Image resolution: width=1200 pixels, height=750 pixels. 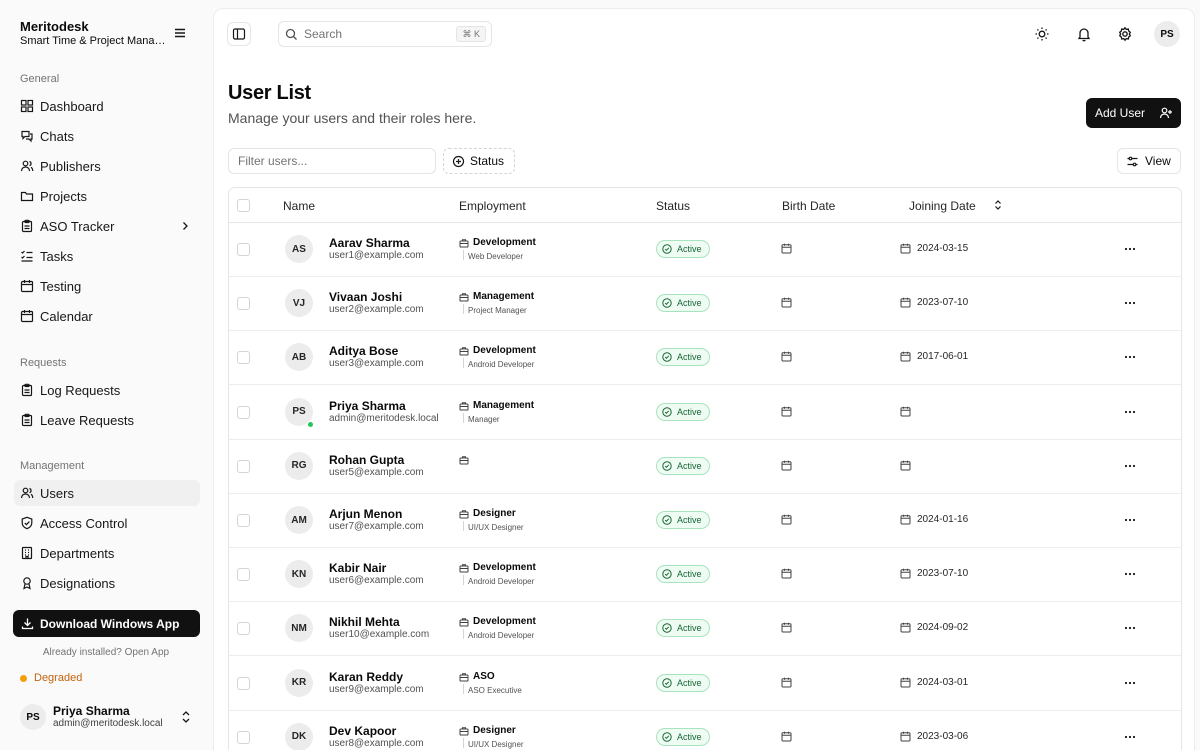 What do you see at coordinates (471, 34) in the screenshot?
I see `search-shortcut: ⌘ K` at bounding box center [471, 34].